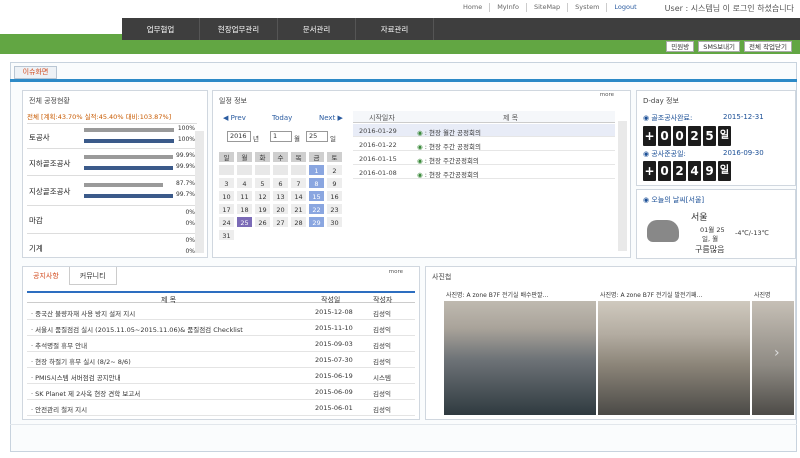 Image resolution: width=800 pixels, height=458 pixels. What do you see at coordinates (699, 218) in the screenshot?
I see `weather-city: 서울` at bounding box center [699, 218].